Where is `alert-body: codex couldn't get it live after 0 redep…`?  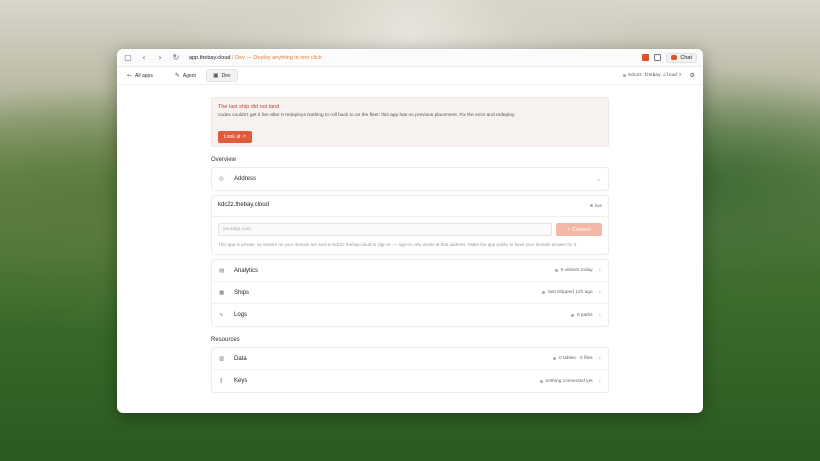 alert-body: codex couldn't get it live after 0 redep… is located at coordinates (367, 115).